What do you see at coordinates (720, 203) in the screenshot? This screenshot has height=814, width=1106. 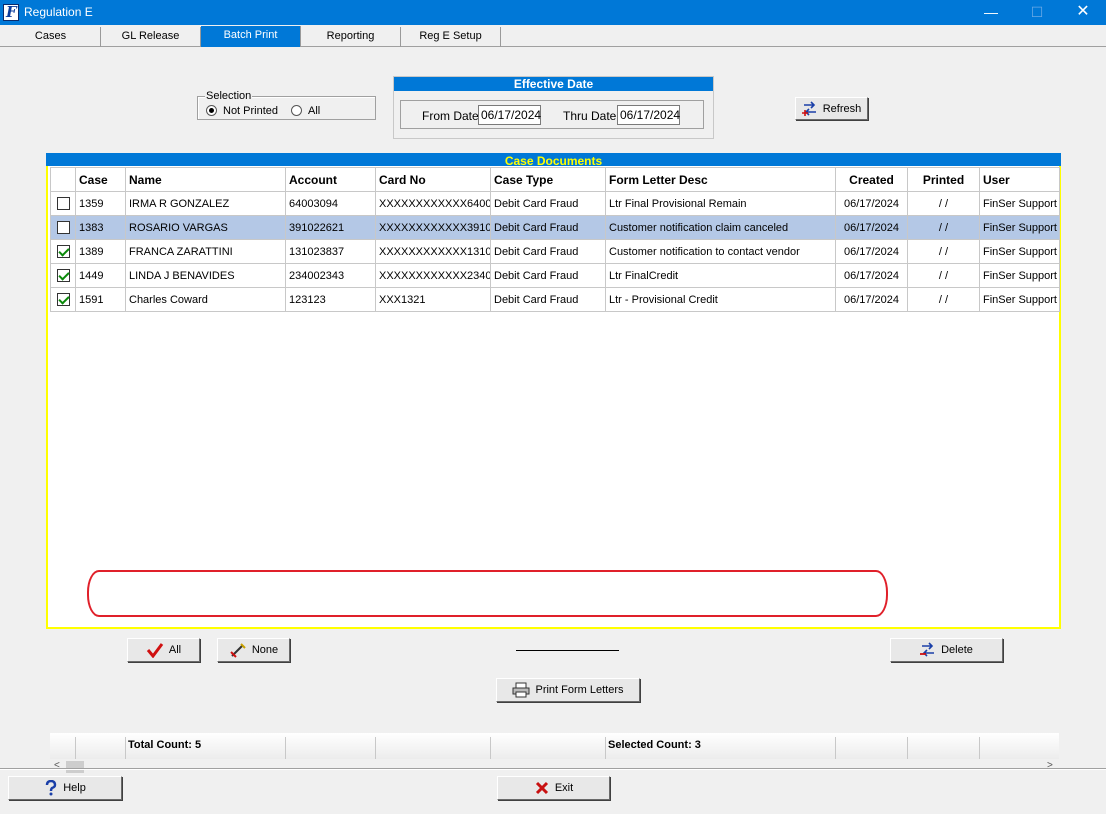 I see `cell-form-letter-desc: Ltr Final Provisional Remain` at bounding box center [720, 203].